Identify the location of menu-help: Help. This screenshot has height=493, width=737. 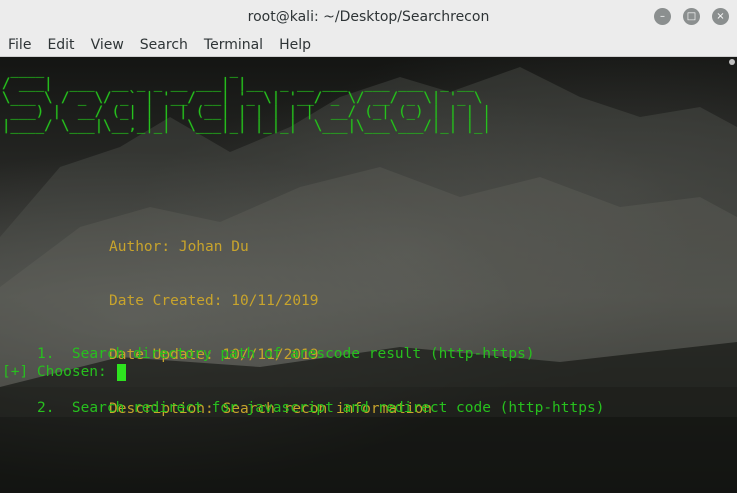
(295, 45).